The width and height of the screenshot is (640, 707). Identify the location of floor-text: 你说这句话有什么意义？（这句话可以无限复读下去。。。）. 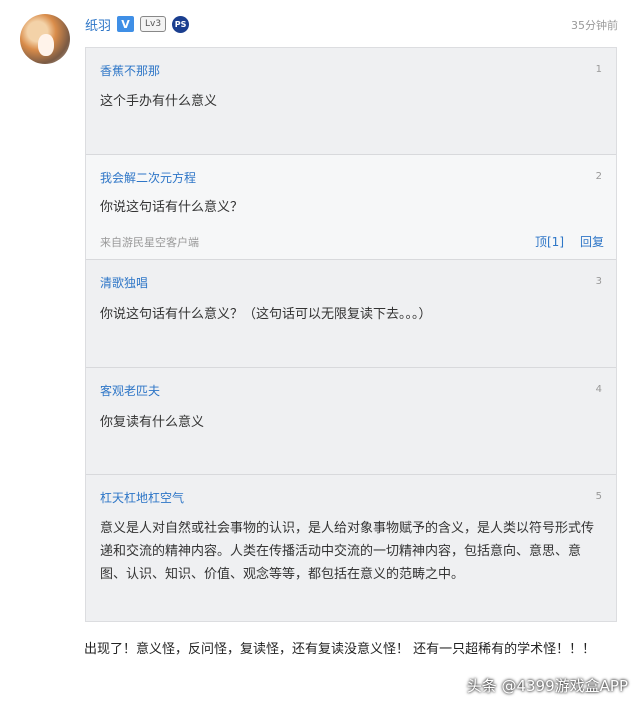
(266, 314).